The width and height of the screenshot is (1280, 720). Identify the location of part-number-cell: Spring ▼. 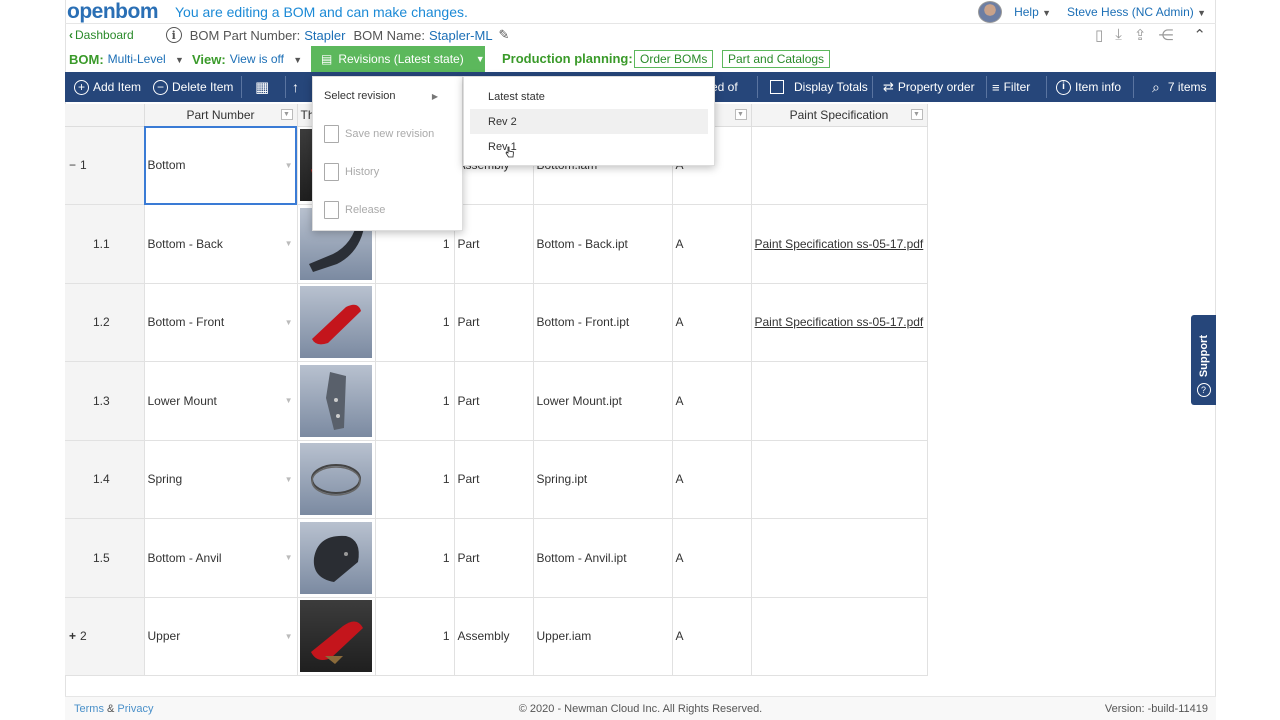
(221, 479).